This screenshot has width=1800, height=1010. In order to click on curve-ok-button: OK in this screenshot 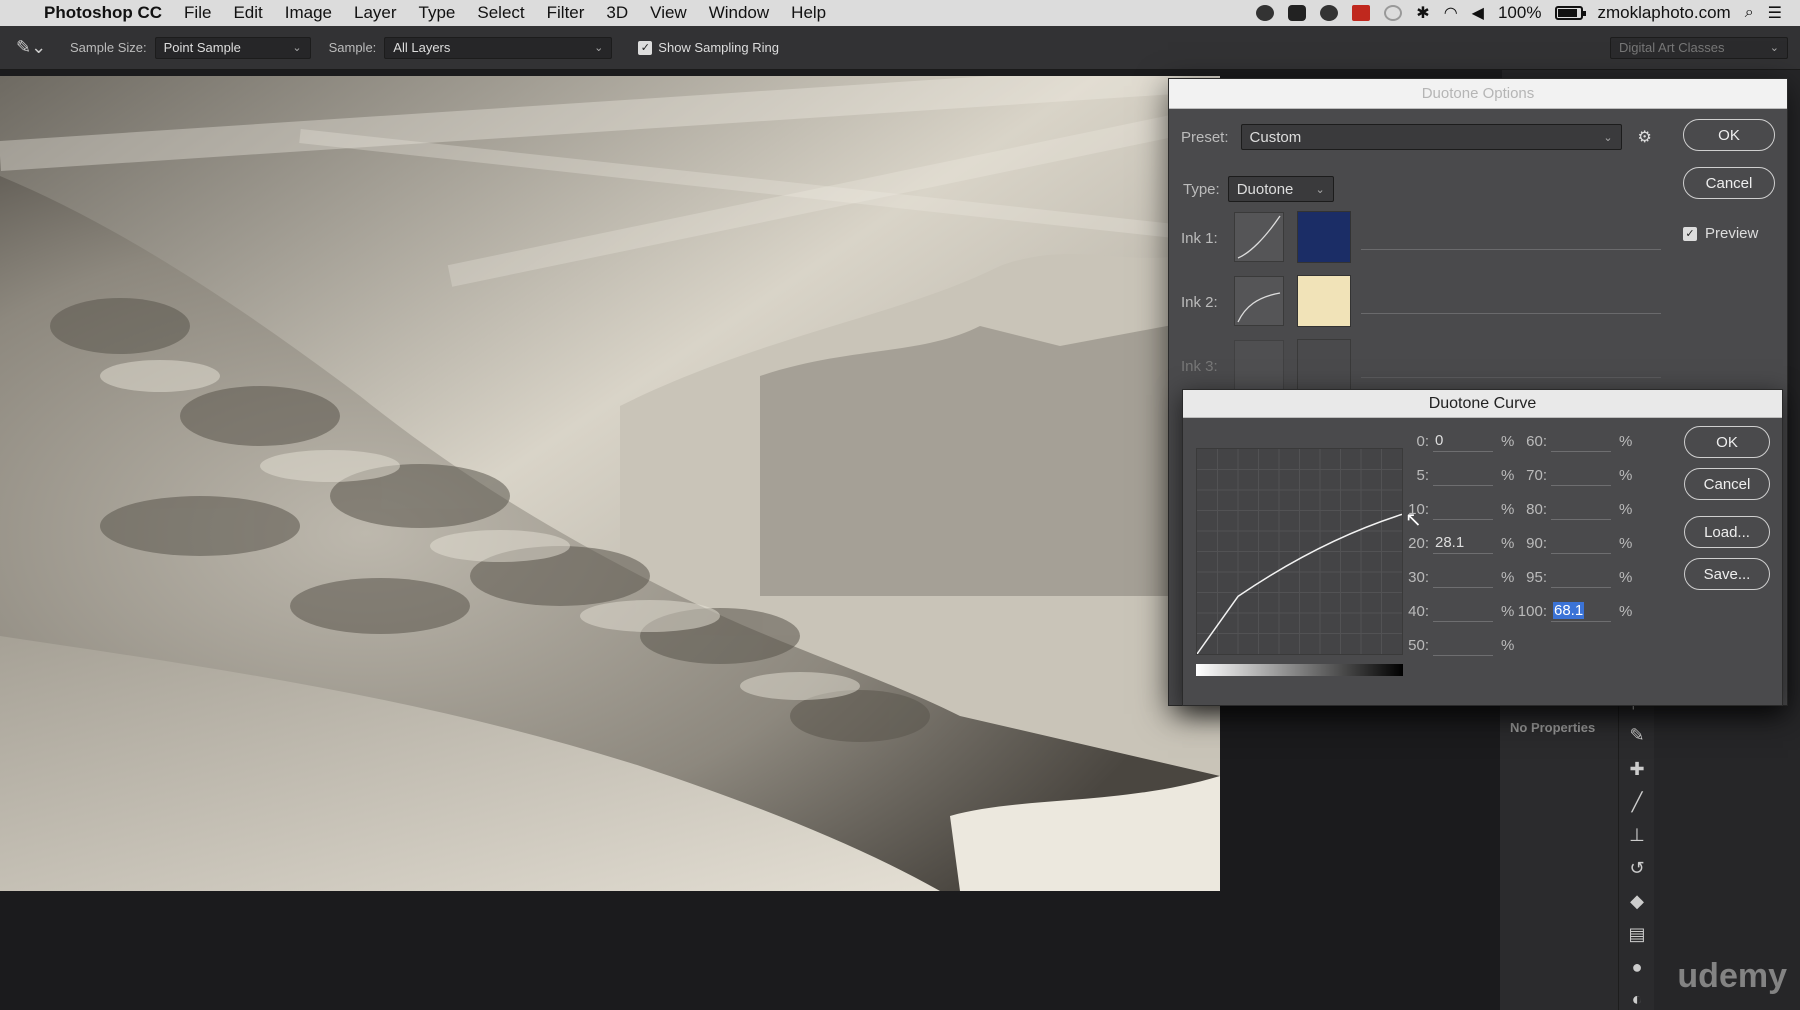, I will do `click(1727, 442)`.